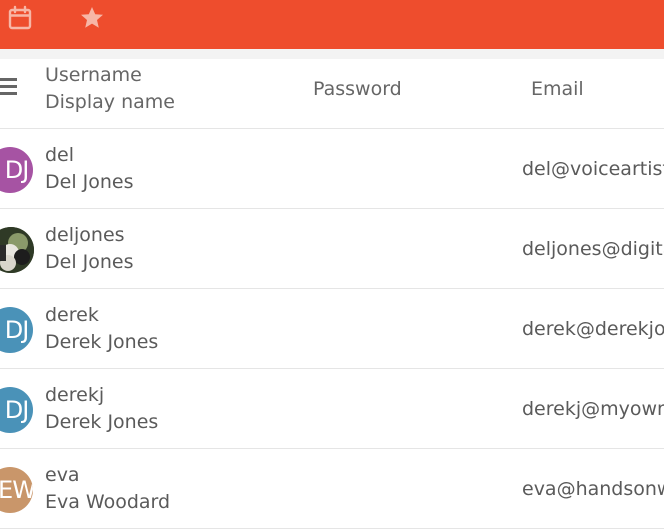 The height and width of the screenshot is (529, 664). I want to click on username: deljones, so click(85, 235).